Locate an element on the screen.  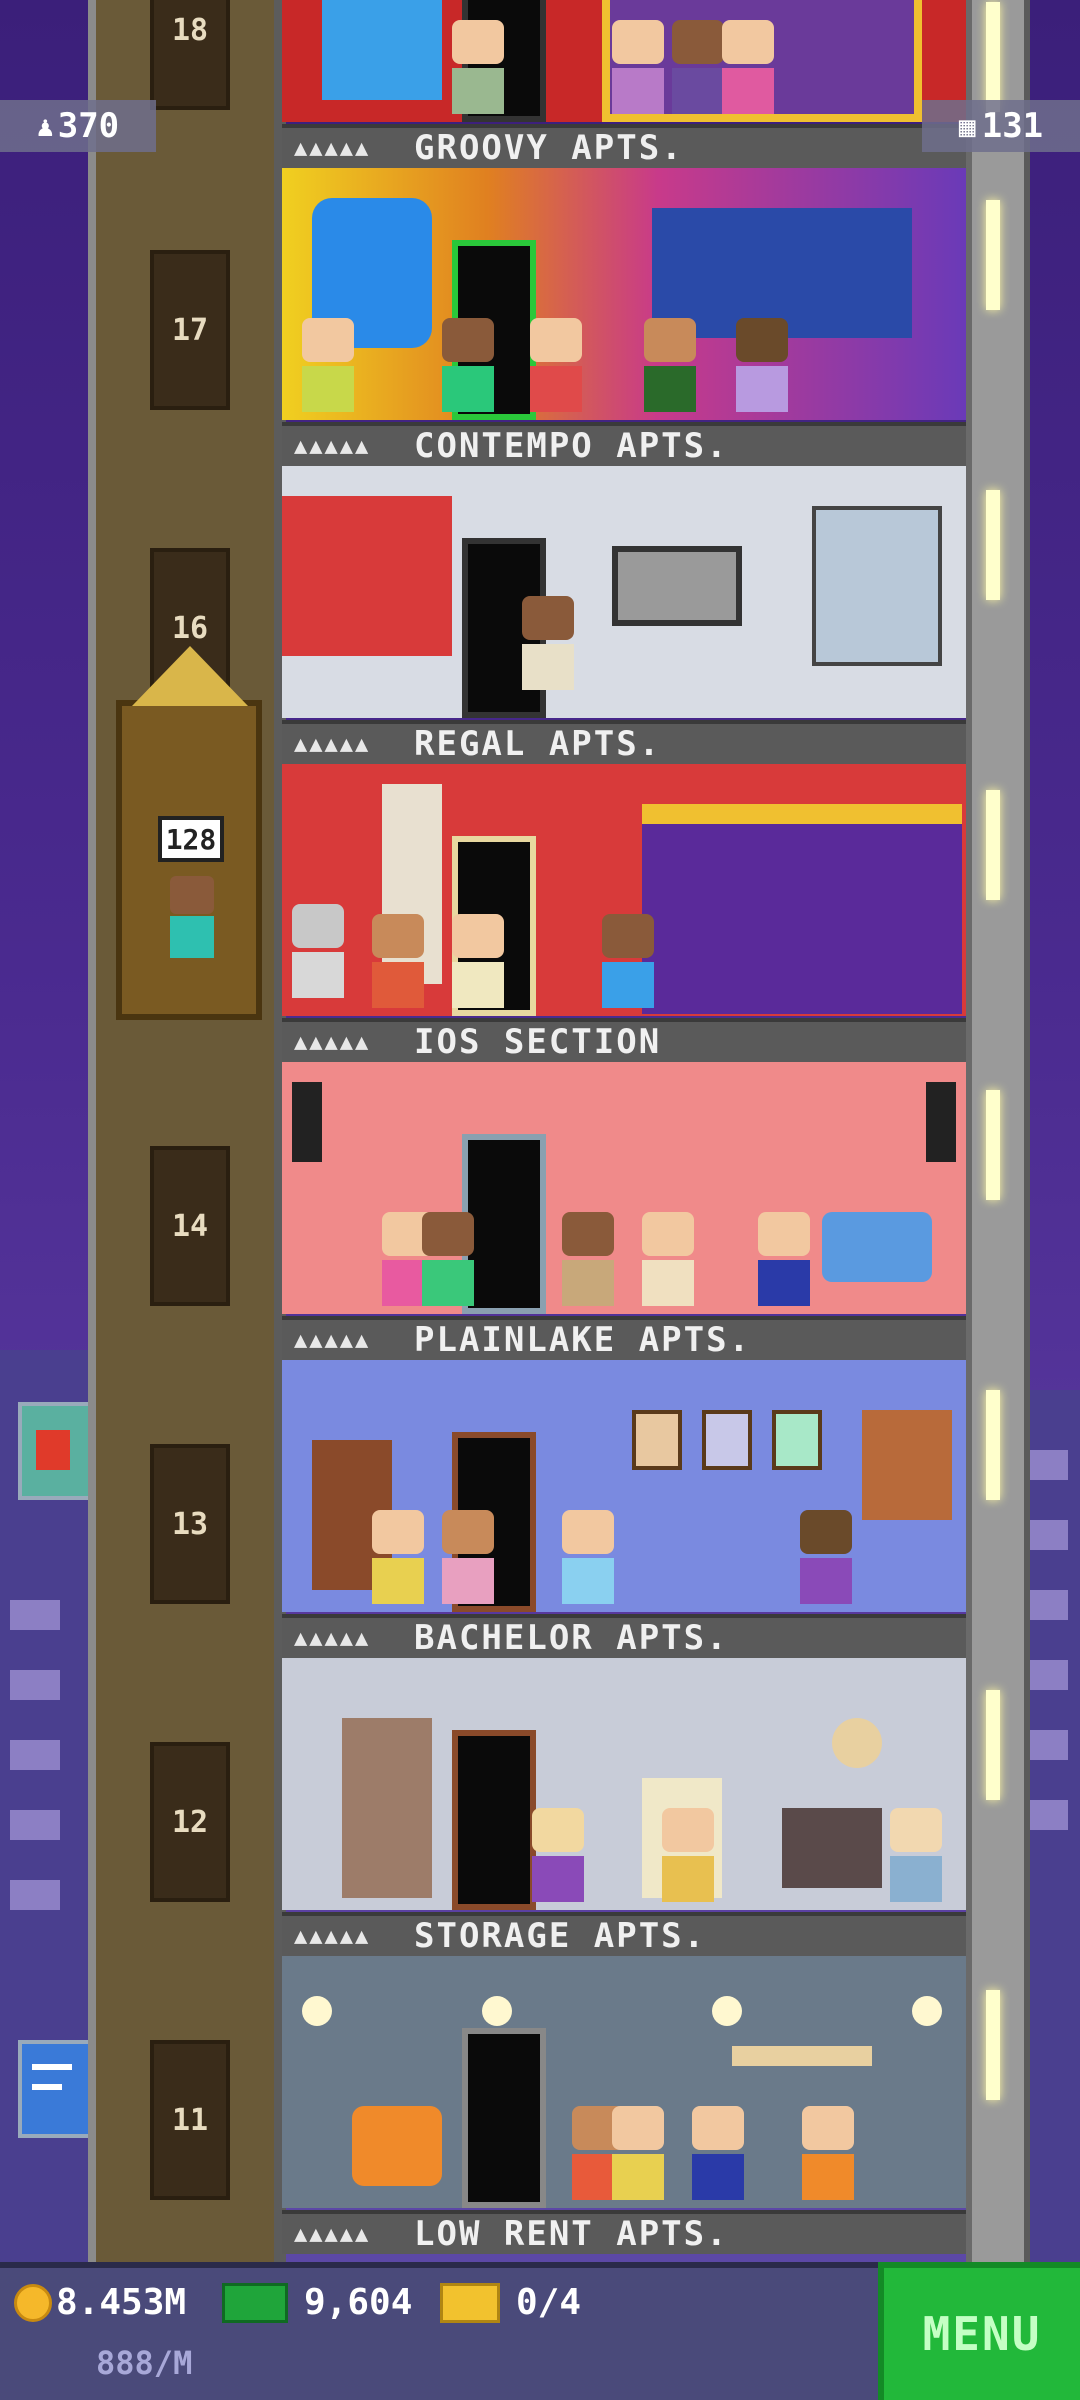
floor-regal-apts: ▲▲▲▲▲ REGAL APTS. is located at coordinates (624, 615).